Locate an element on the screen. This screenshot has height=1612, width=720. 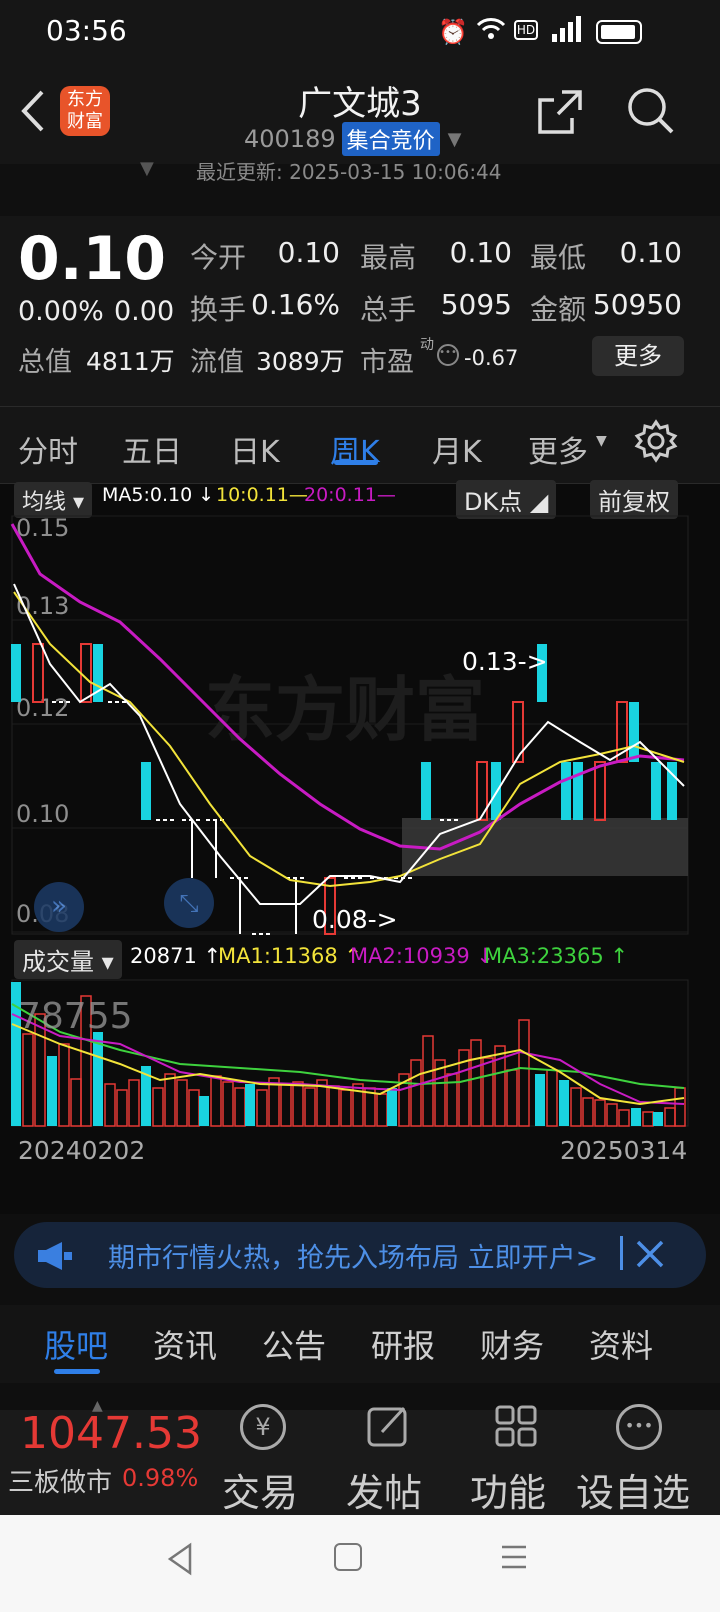
toolbar-item-1: 交易 is located at coordinates (260, 1489).